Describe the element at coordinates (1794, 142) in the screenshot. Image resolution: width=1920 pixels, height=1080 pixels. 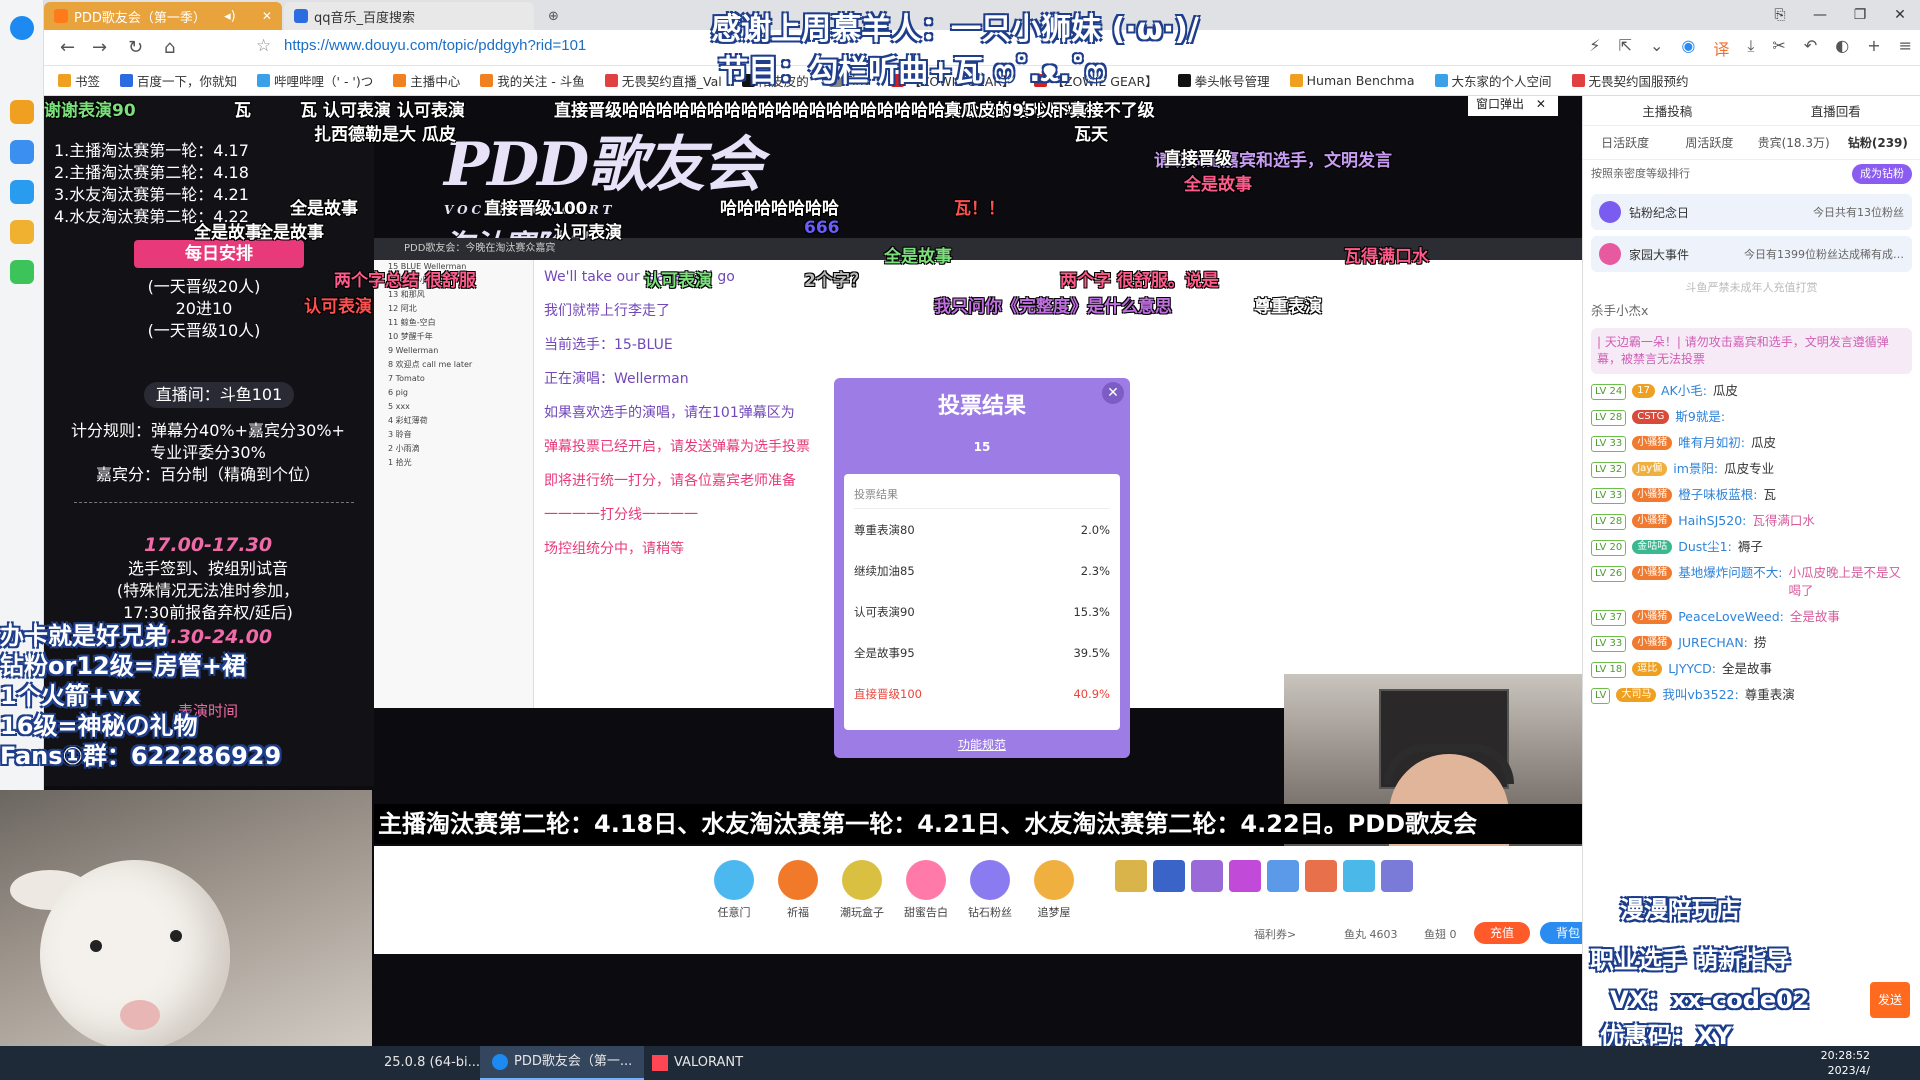
I see `rank-tab-vip: 贵宾(18.3万)` at that location.